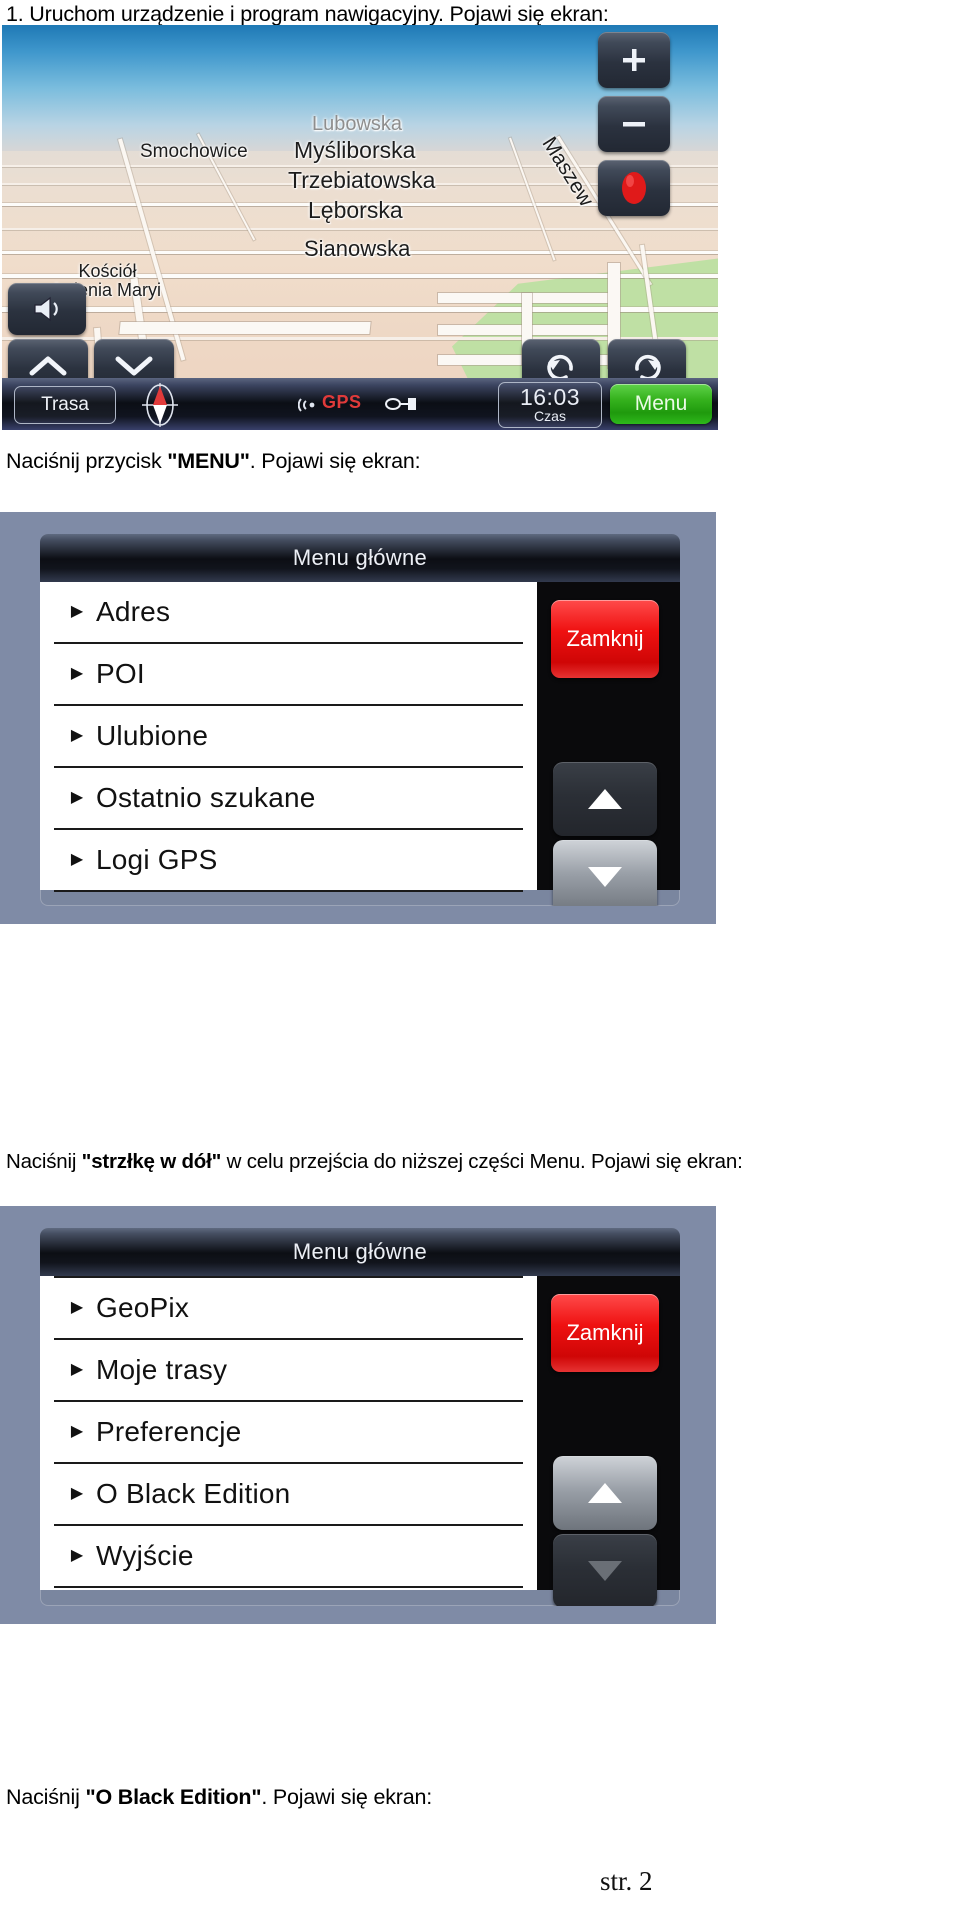  I want to click on clock-display: 16:03 Czas, so click(550, 405).